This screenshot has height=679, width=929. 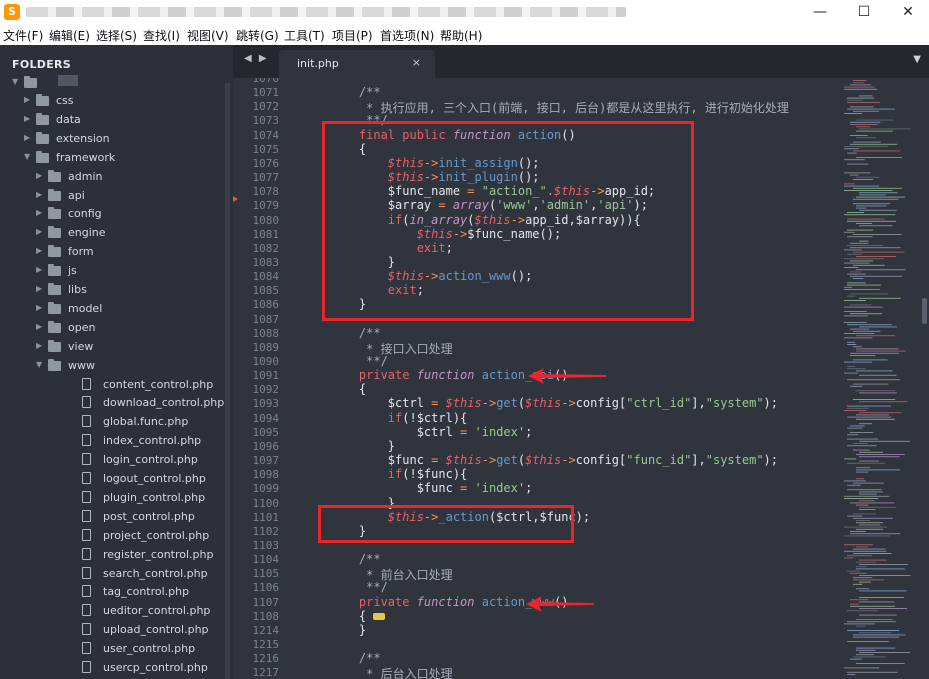 I want to click on minimize-button: —, so click(x=820, y=12).